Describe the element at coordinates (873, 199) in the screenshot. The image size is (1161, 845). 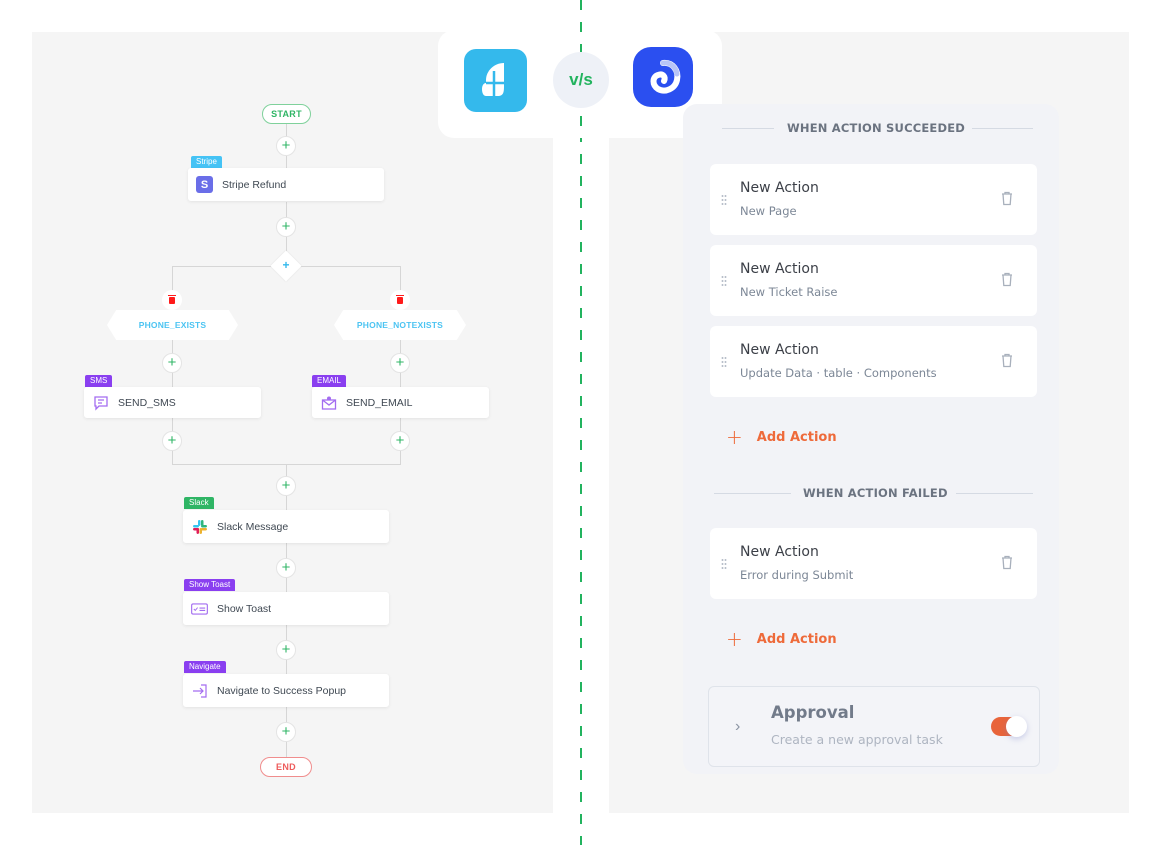
I see `action-item: New Action New Page` at that location.